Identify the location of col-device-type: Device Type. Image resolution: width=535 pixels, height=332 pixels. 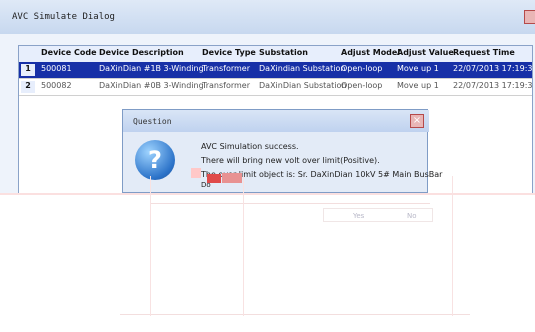
(229, 52).